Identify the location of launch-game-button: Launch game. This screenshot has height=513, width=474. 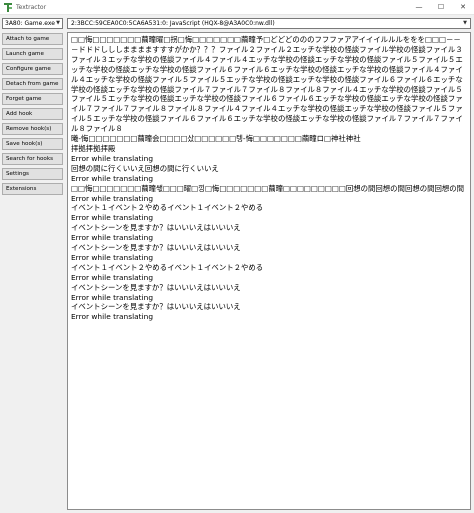
(32, 54).